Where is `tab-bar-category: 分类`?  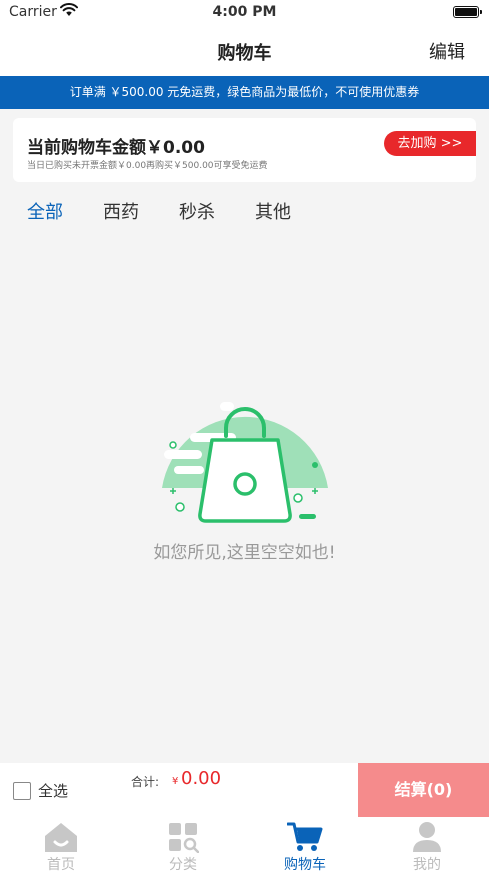 tab-bar-category: 分类 is located at coordinates (183, 846).